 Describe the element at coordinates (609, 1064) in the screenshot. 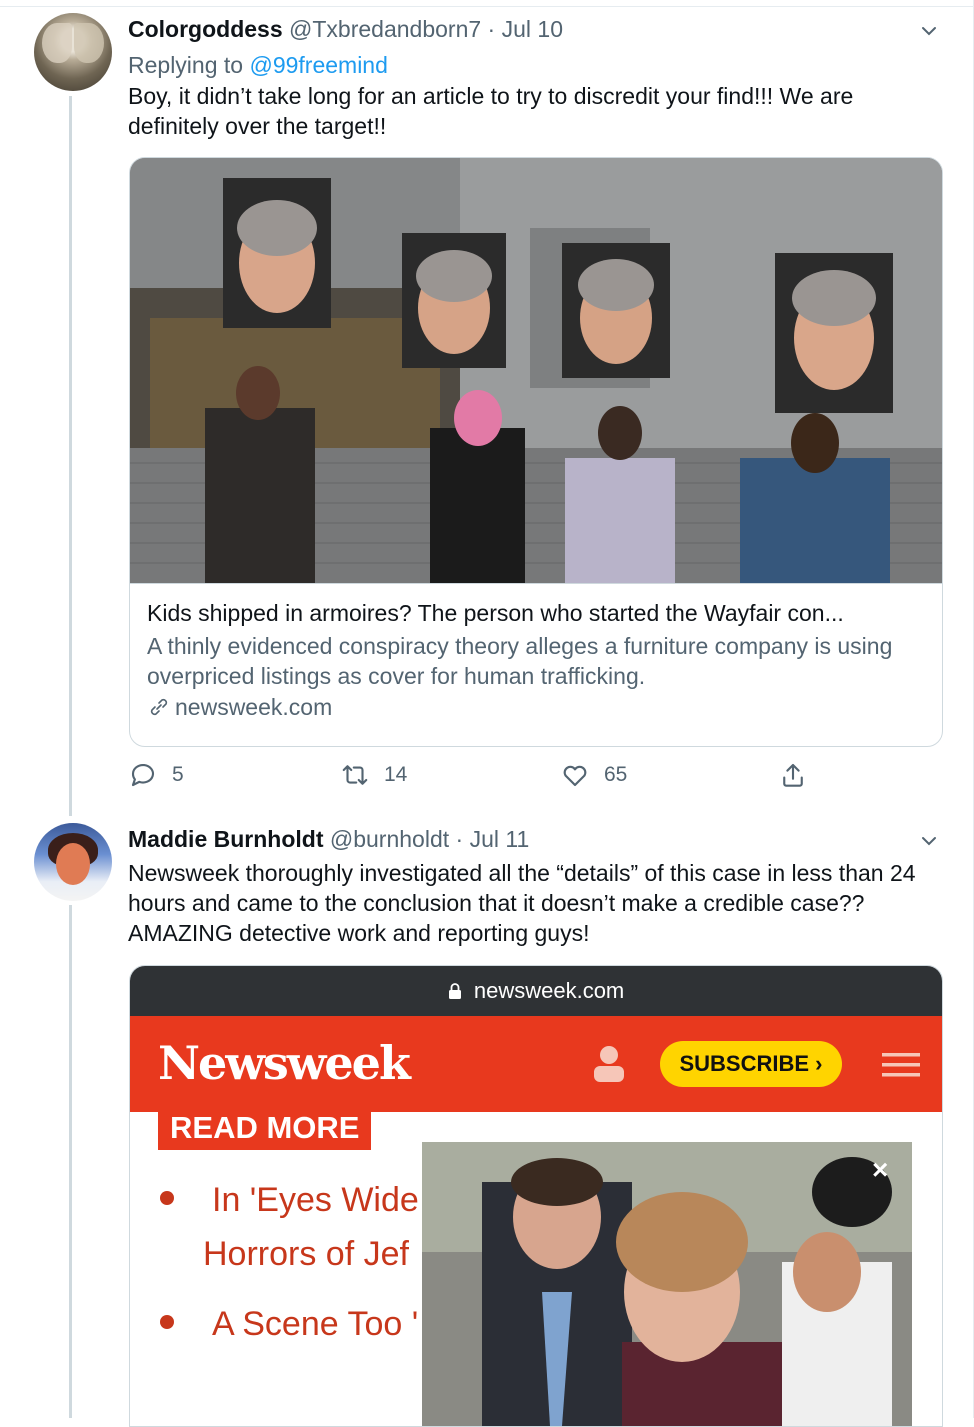

I see `user-icon` at that location.